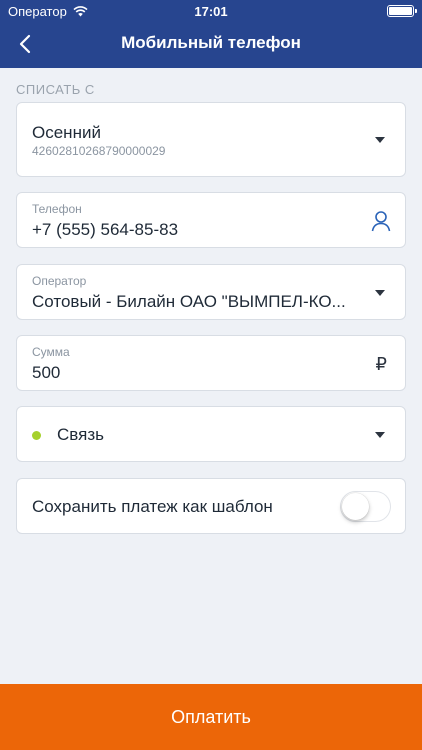 The image size is (422, 750). I want to click on account-name: Осенний, so click(66, 132).